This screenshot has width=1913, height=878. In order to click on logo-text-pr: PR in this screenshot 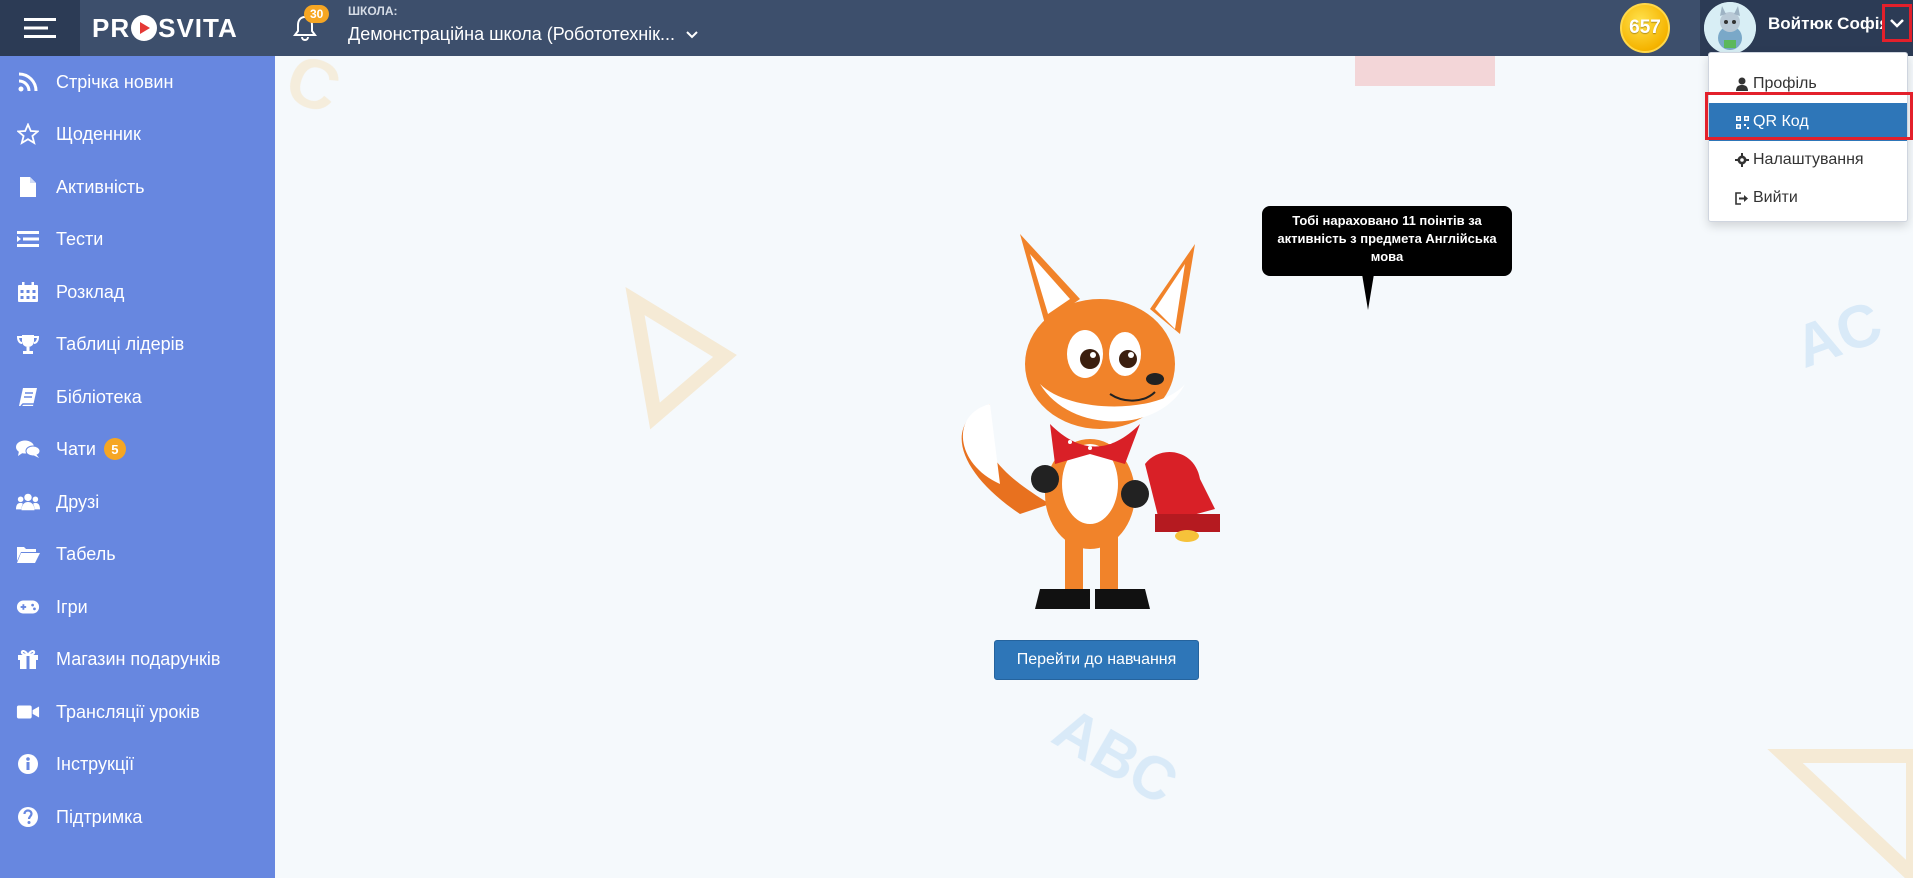, I will do `click(111, 27)`.